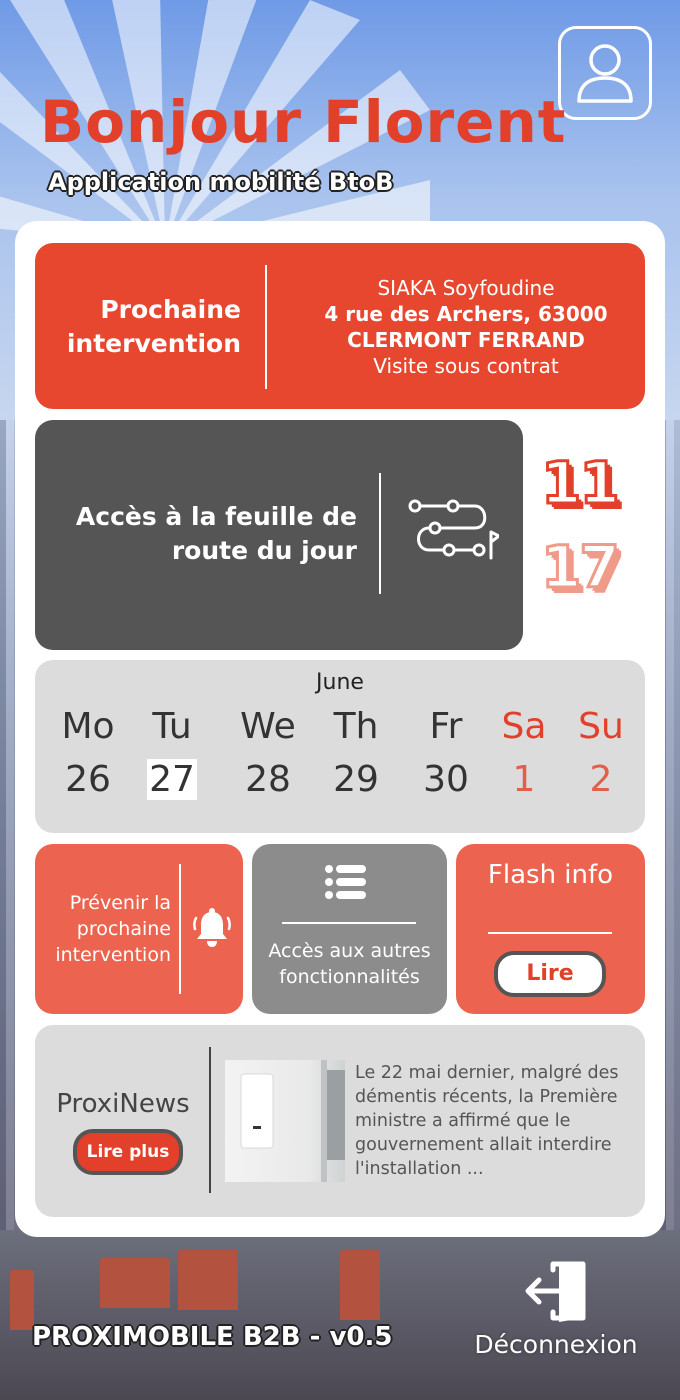  What do you see at coordinates (221, 182) in the screenshot?
I see `app-subtitle: Application mobilité BtoB` at bounding box center [221, 182].